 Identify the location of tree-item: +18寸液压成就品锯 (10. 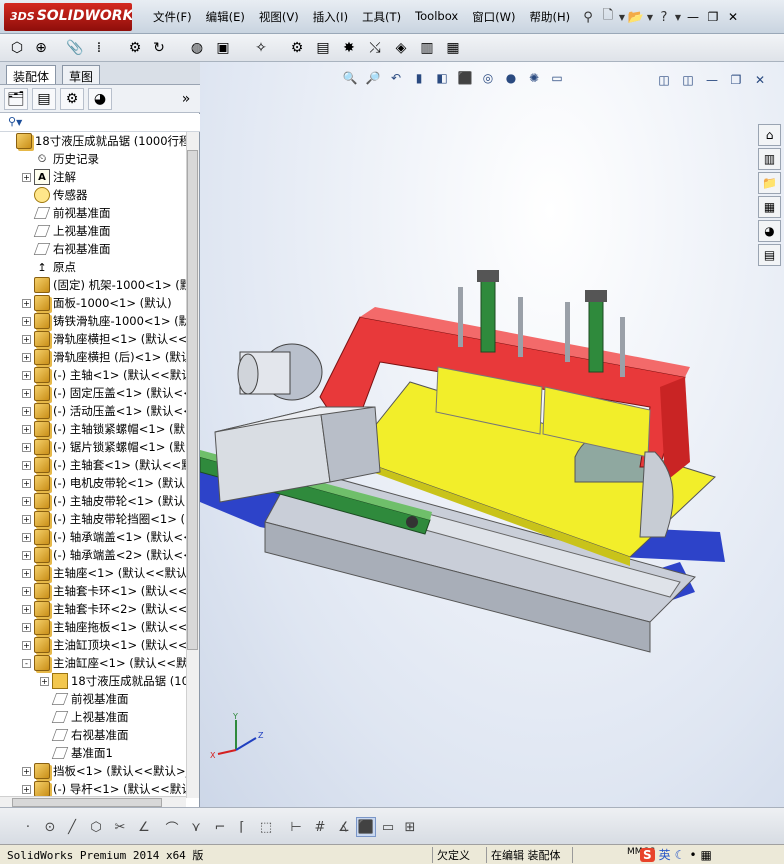
(93, 681).